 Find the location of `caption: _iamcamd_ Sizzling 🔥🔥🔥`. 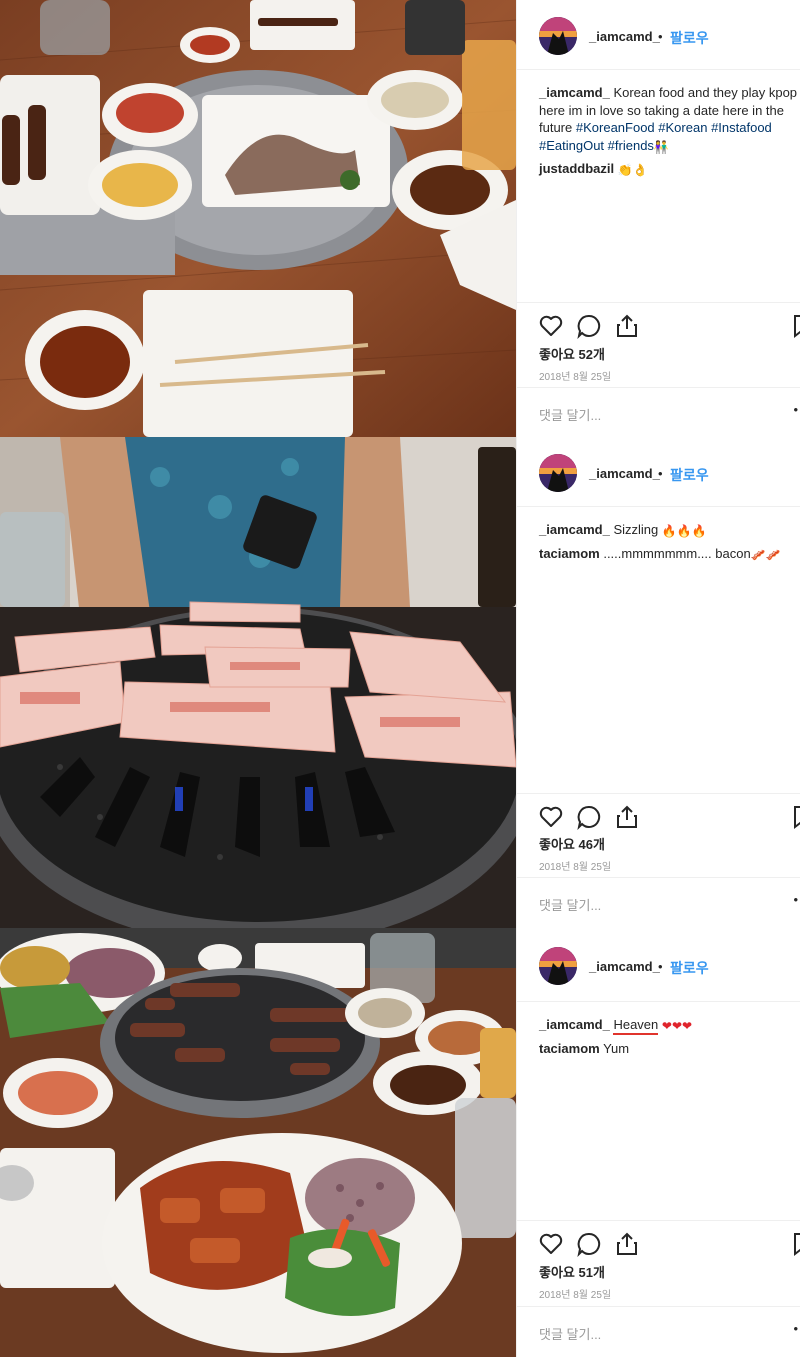

caption: _iamcamd_ Sizzling 🔥🔥🔥 is located at coordinates (669, 530).